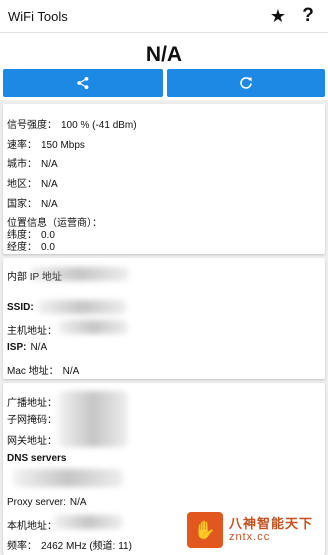 The width and height of the screenshot is (328, 555). What do you see at coordinates (49, 184) in the screenshot?
I see `region-value: N/A` at bounding box center [49, 184].